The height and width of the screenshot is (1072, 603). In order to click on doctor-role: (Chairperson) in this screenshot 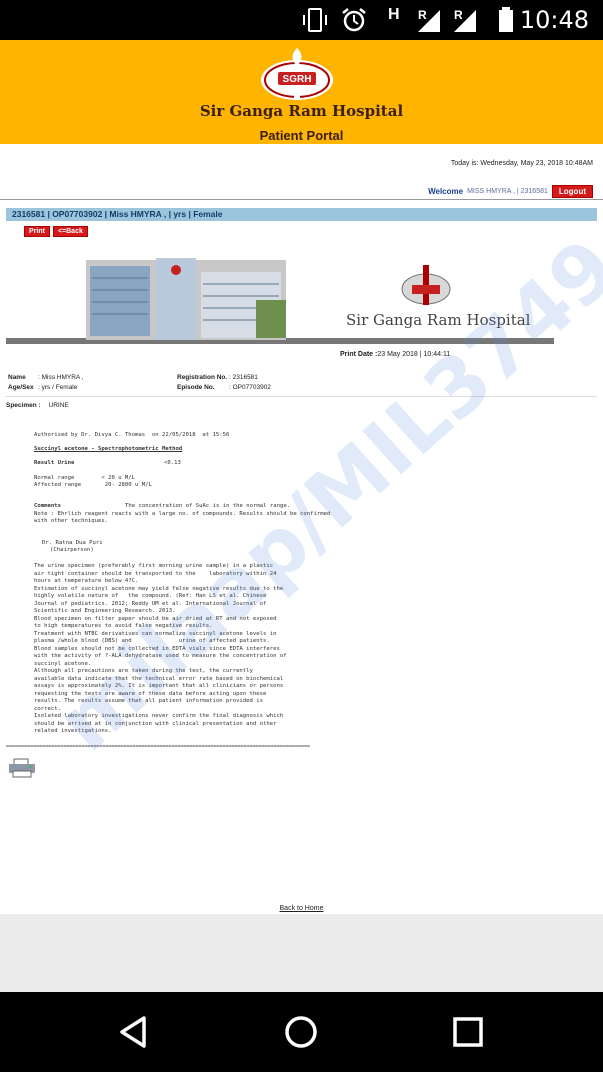, I will do `click(72, 550)`.